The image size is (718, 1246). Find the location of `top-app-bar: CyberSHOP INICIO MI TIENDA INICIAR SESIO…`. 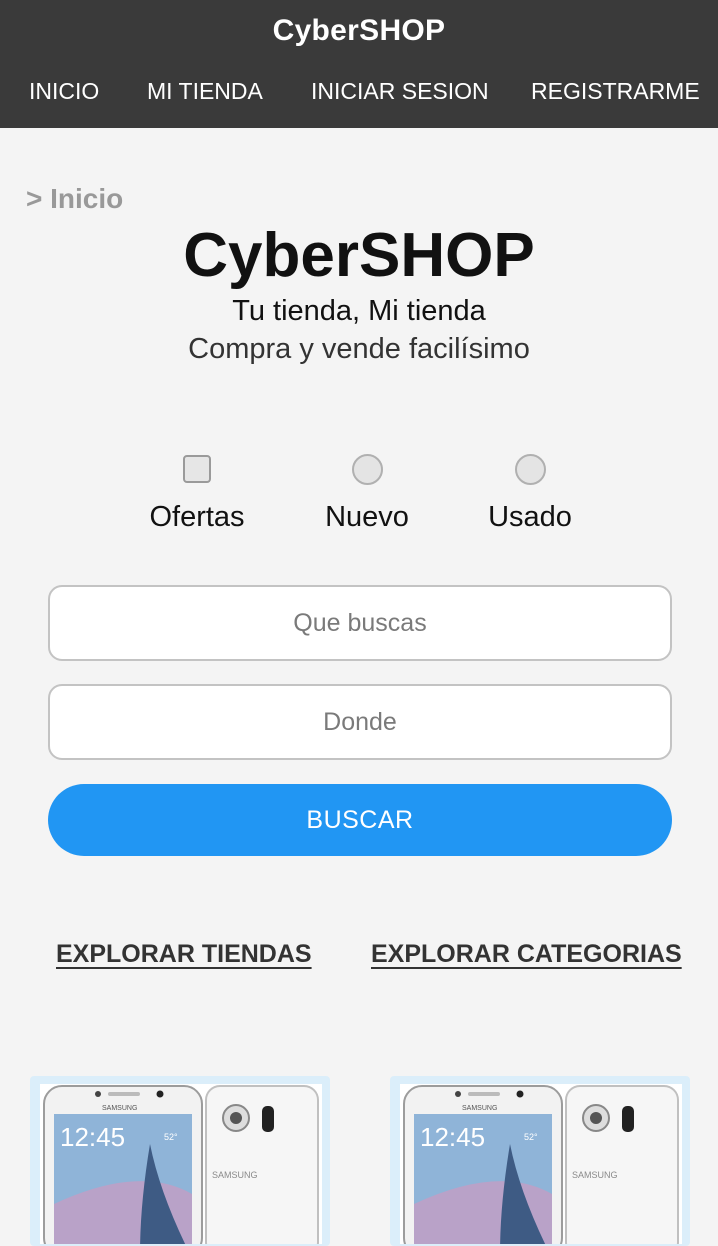

top-app-bar: CyberSHOP INICIO MI TIENDA INICIAR SESIO… is located at coordinates (359, 64).